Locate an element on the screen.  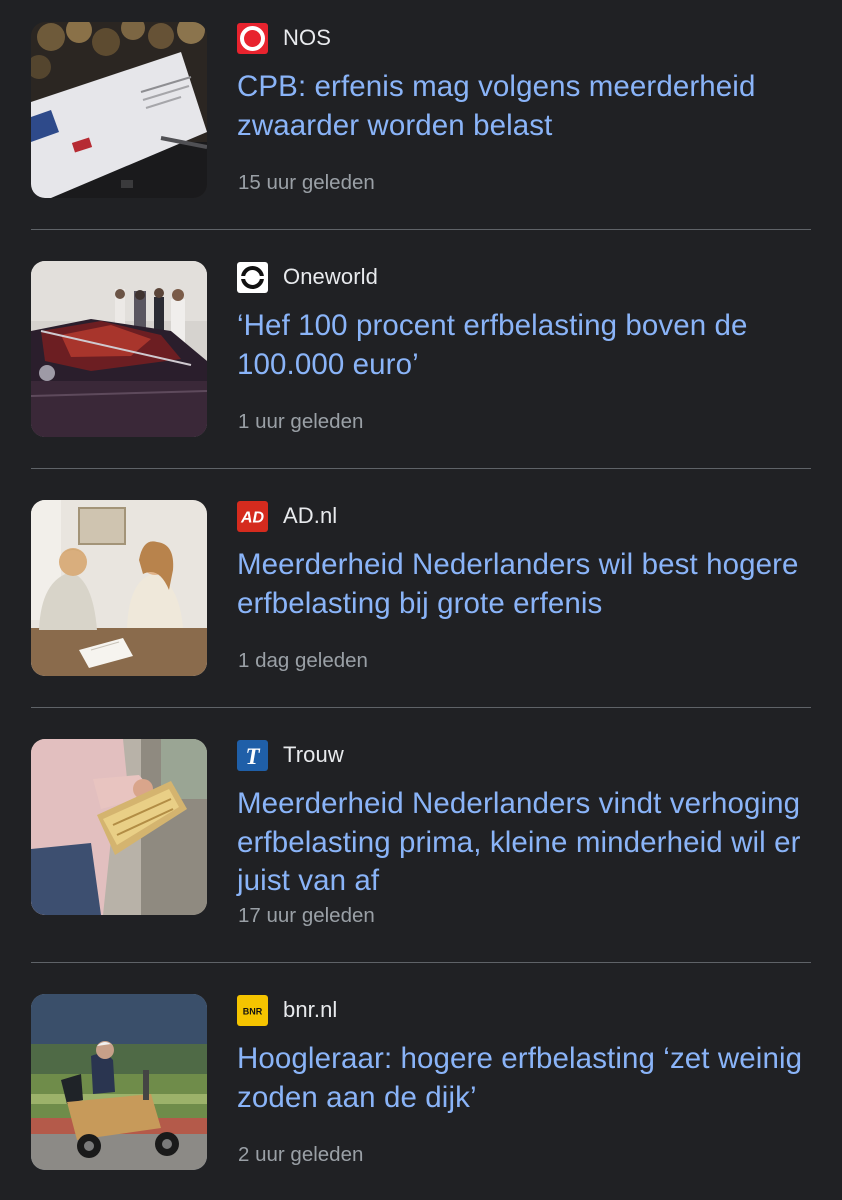
source-row: AD AD.nl is located at coordinates (287, 516).